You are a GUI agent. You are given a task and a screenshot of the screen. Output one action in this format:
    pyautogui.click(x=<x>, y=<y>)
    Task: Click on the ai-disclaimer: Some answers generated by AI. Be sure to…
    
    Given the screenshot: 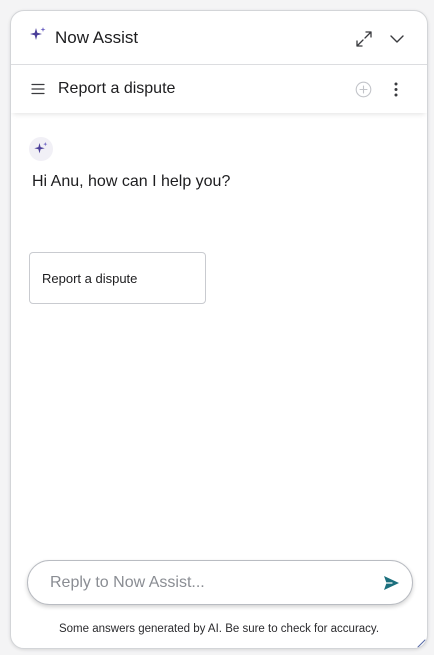 What is the action you would take?
    pyautogui.click(x=219, y=629)
    